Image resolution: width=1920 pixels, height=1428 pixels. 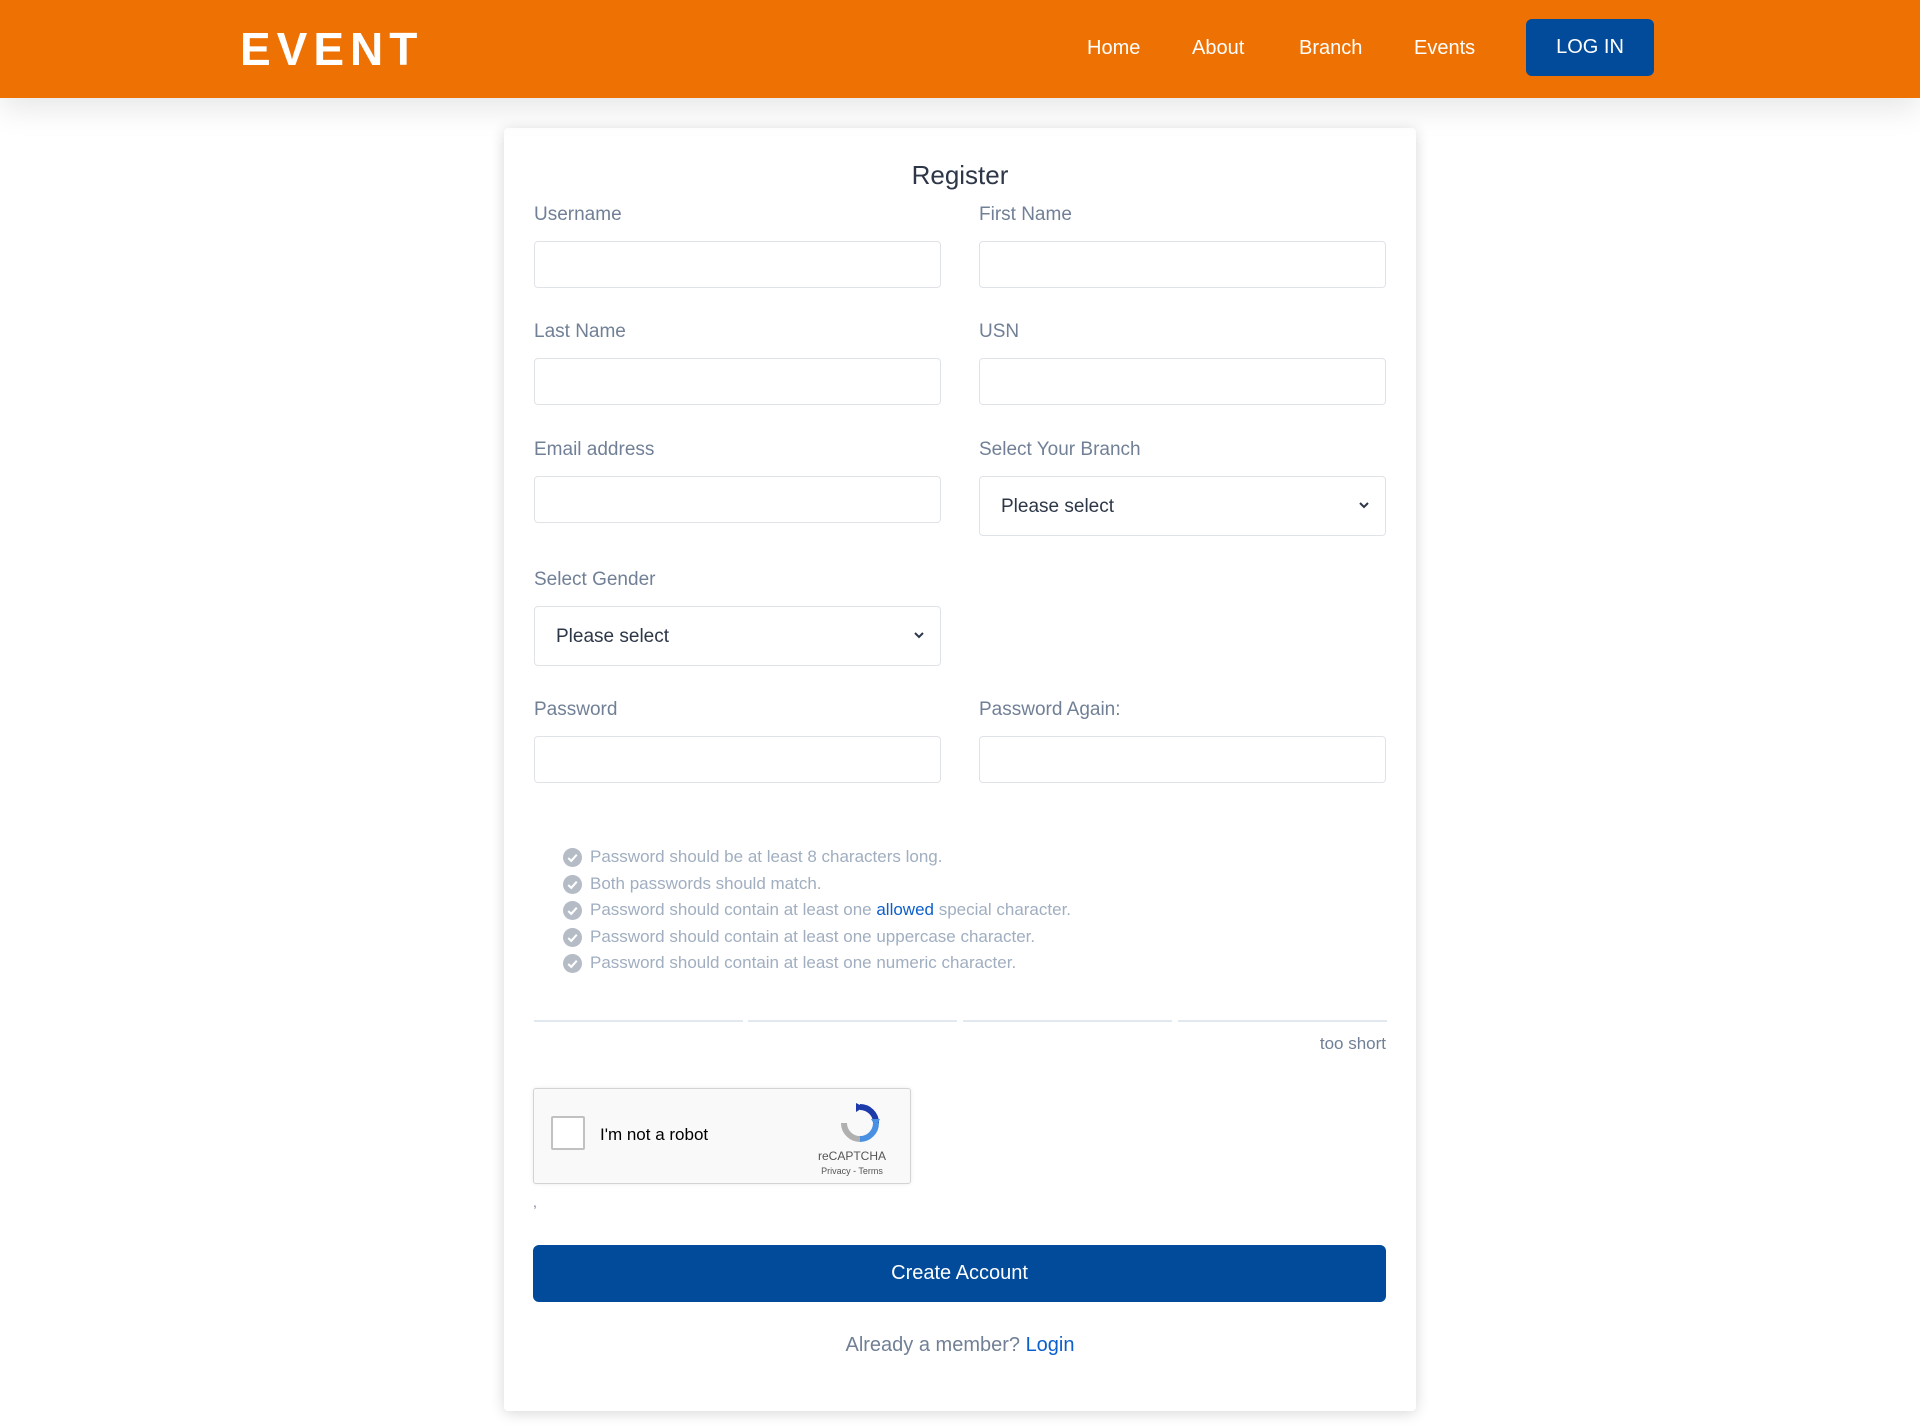 What do you see at coordinates (860, 1122) in the screenshot?
I see `recaptcha-logo-icon` at bounding box center [860, 1122].